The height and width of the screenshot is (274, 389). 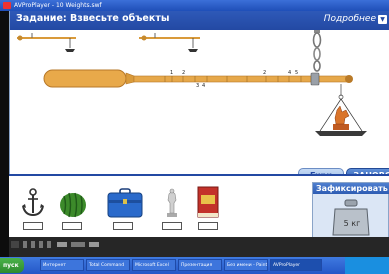 I want to click on tick-label: 5, so click(x=296, y=73).